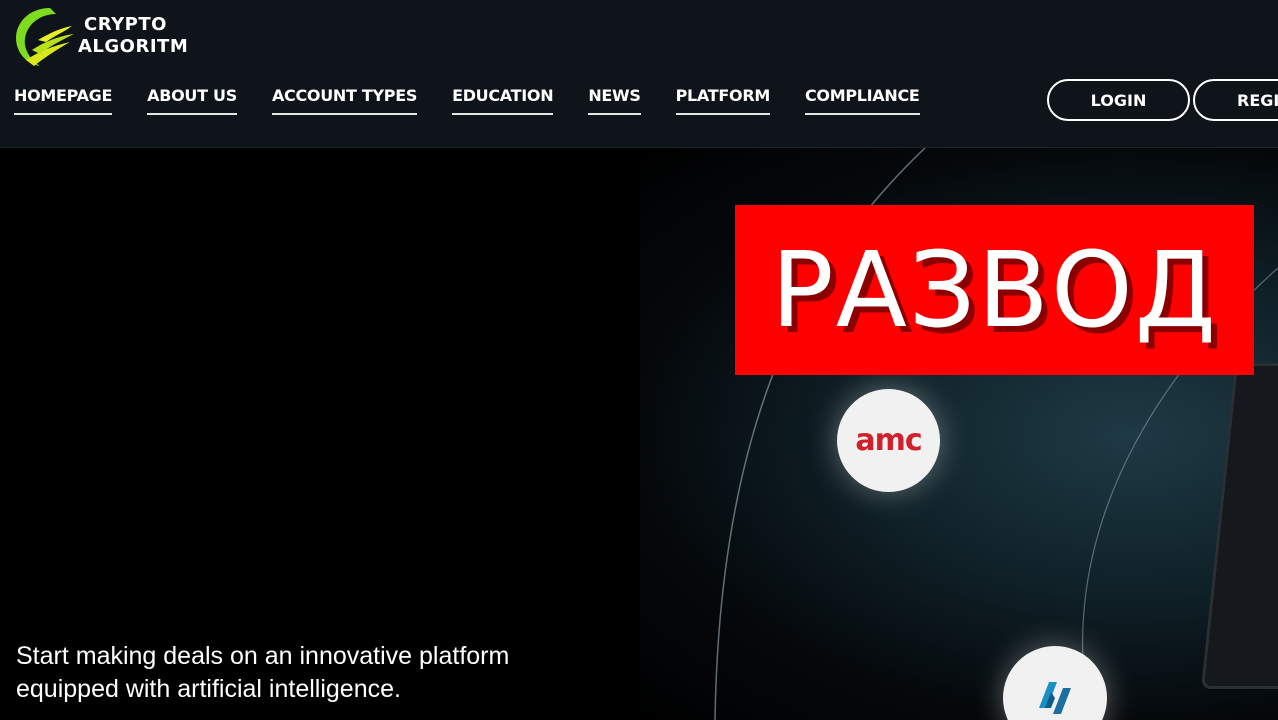  Describe the element at coordinates (1055, 698) in the screenshot. I see `nasdaq-logo-icon` at that location.